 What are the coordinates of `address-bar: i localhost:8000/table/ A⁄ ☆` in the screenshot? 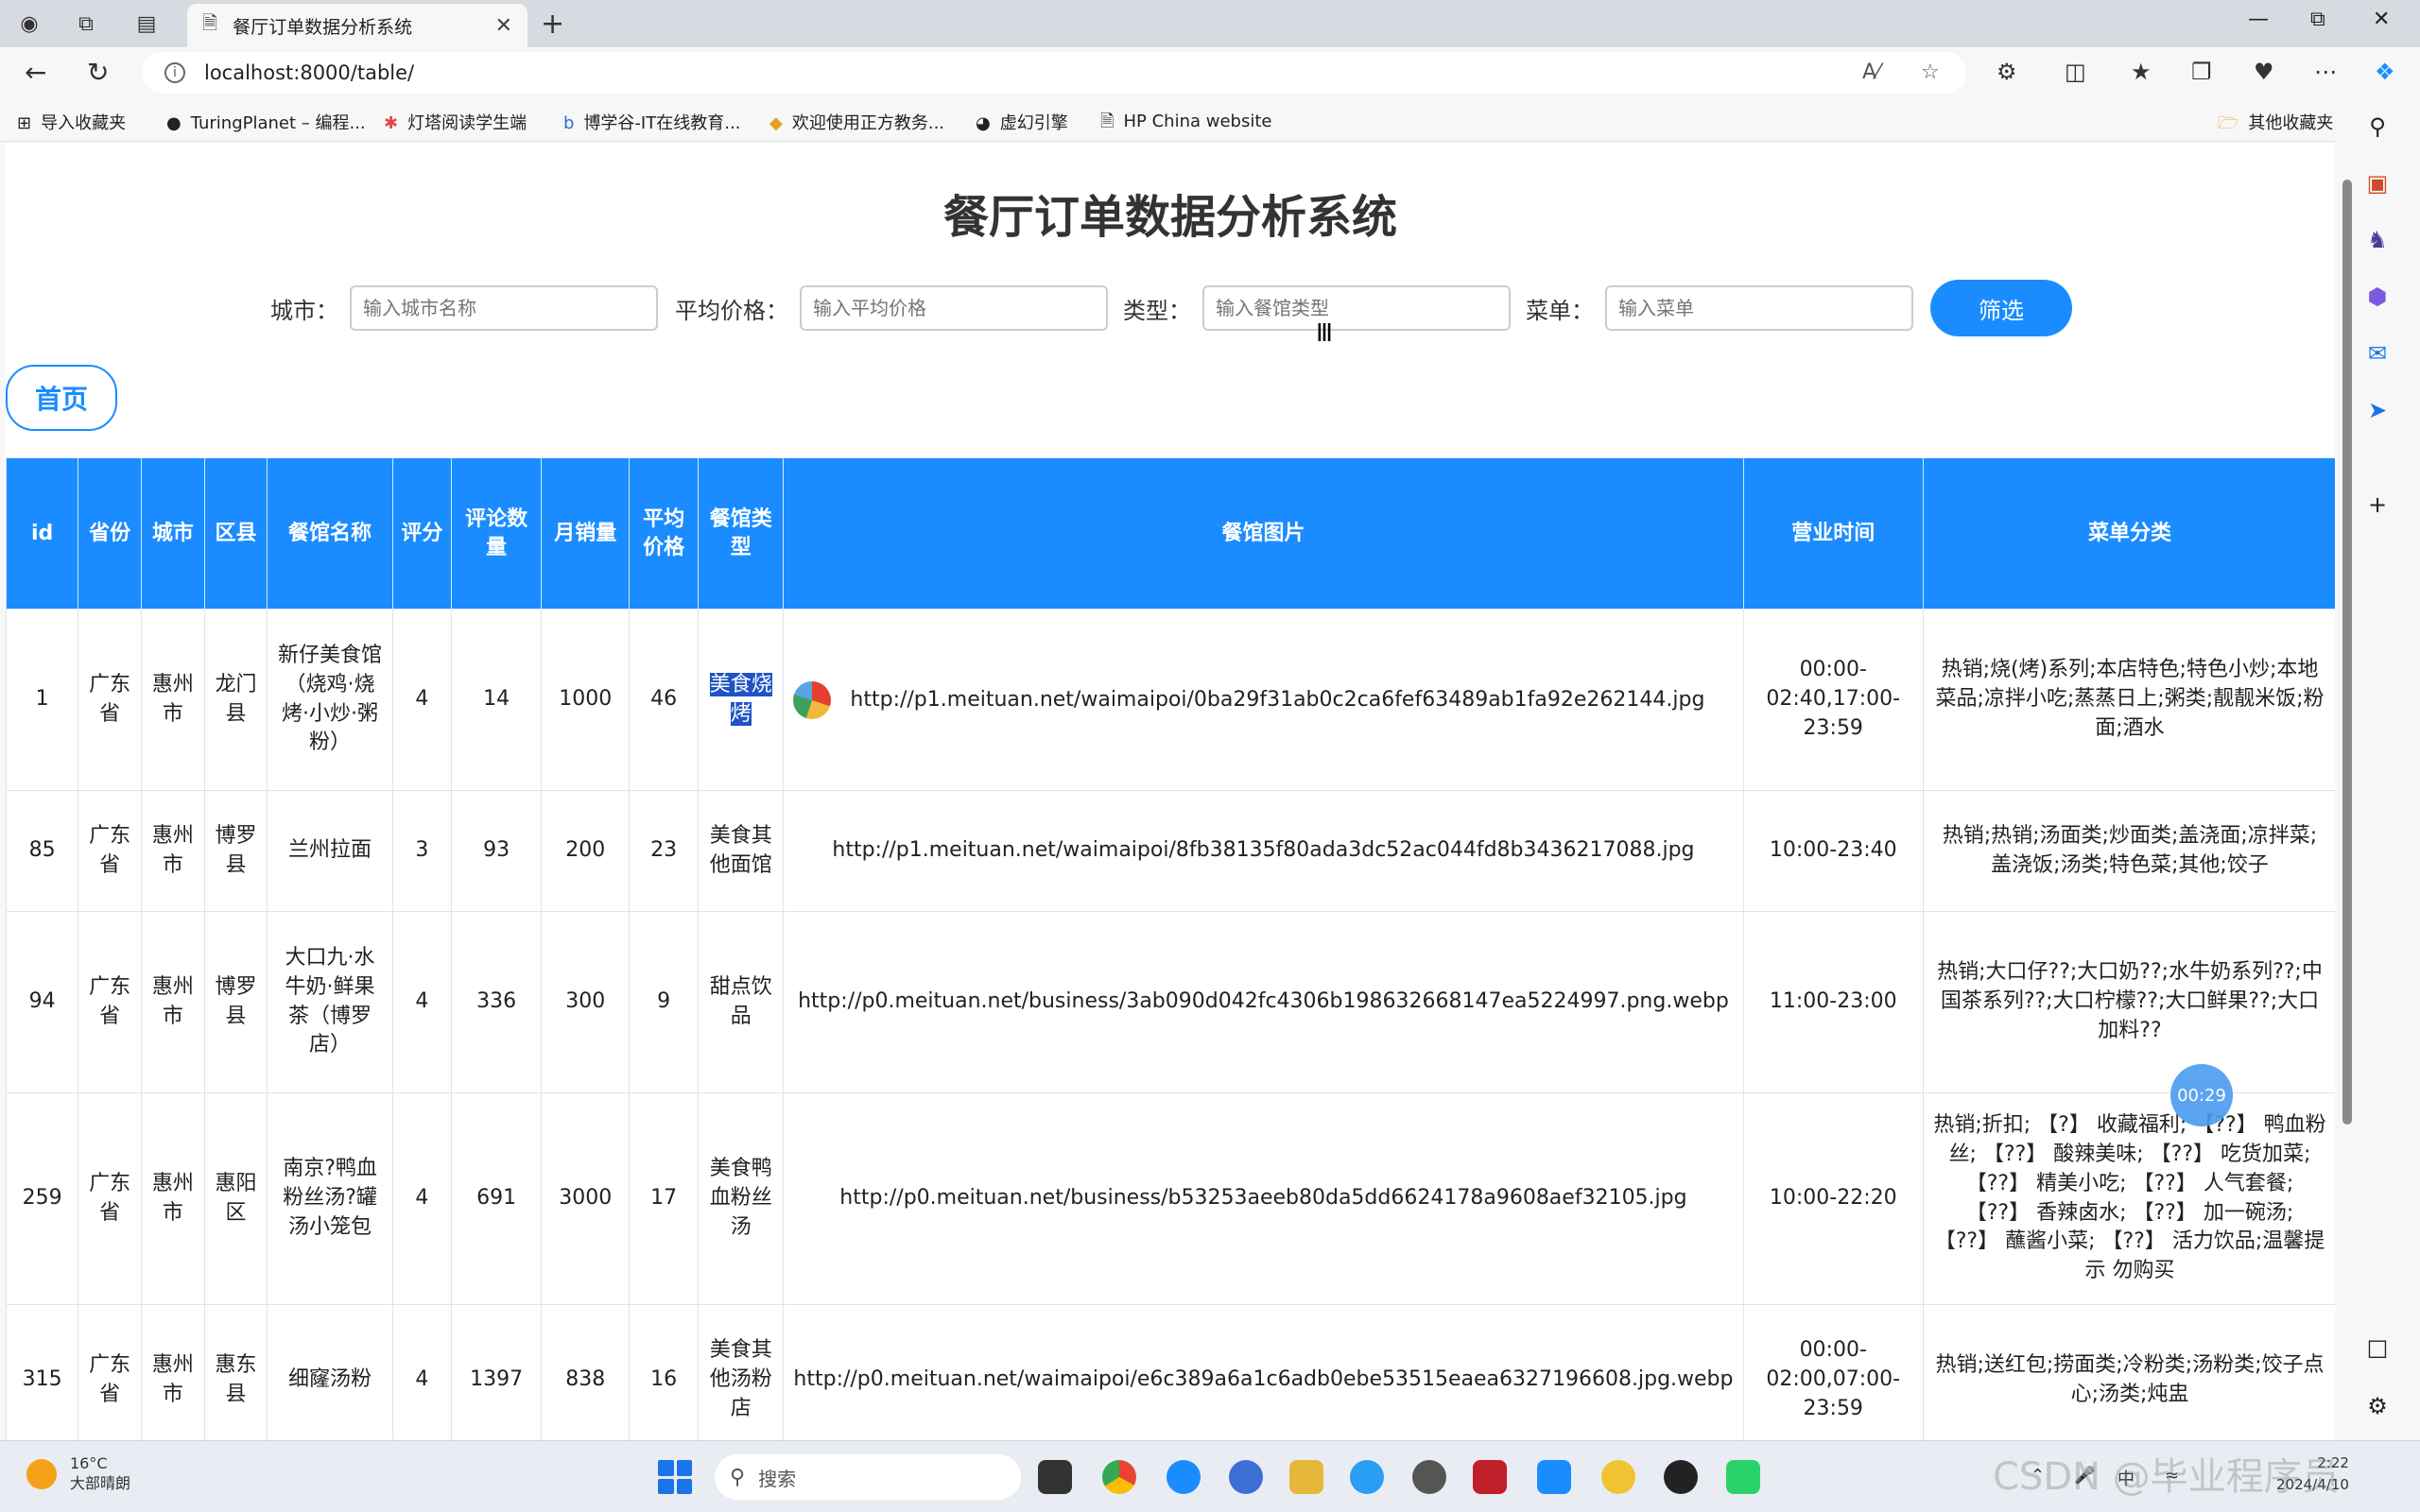 It's located at (1054, 73).